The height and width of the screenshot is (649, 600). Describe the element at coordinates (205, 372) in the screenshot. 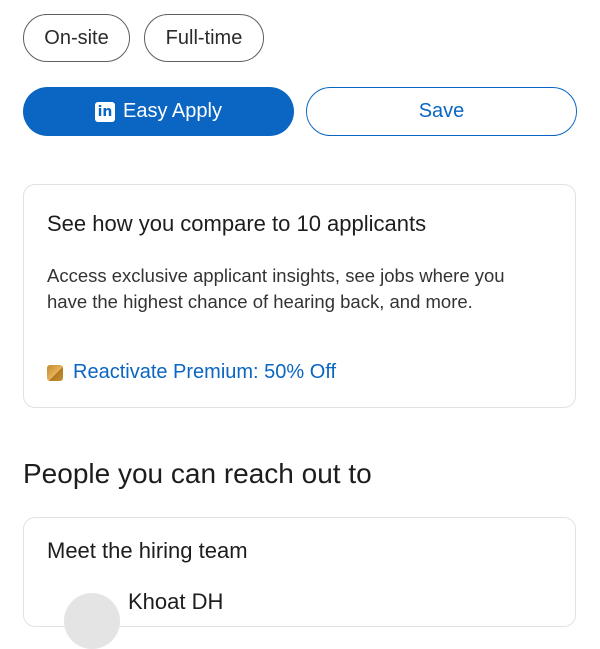

I see `reactivate-premium-label: Reactivate Premium: 50% Off` at that location.